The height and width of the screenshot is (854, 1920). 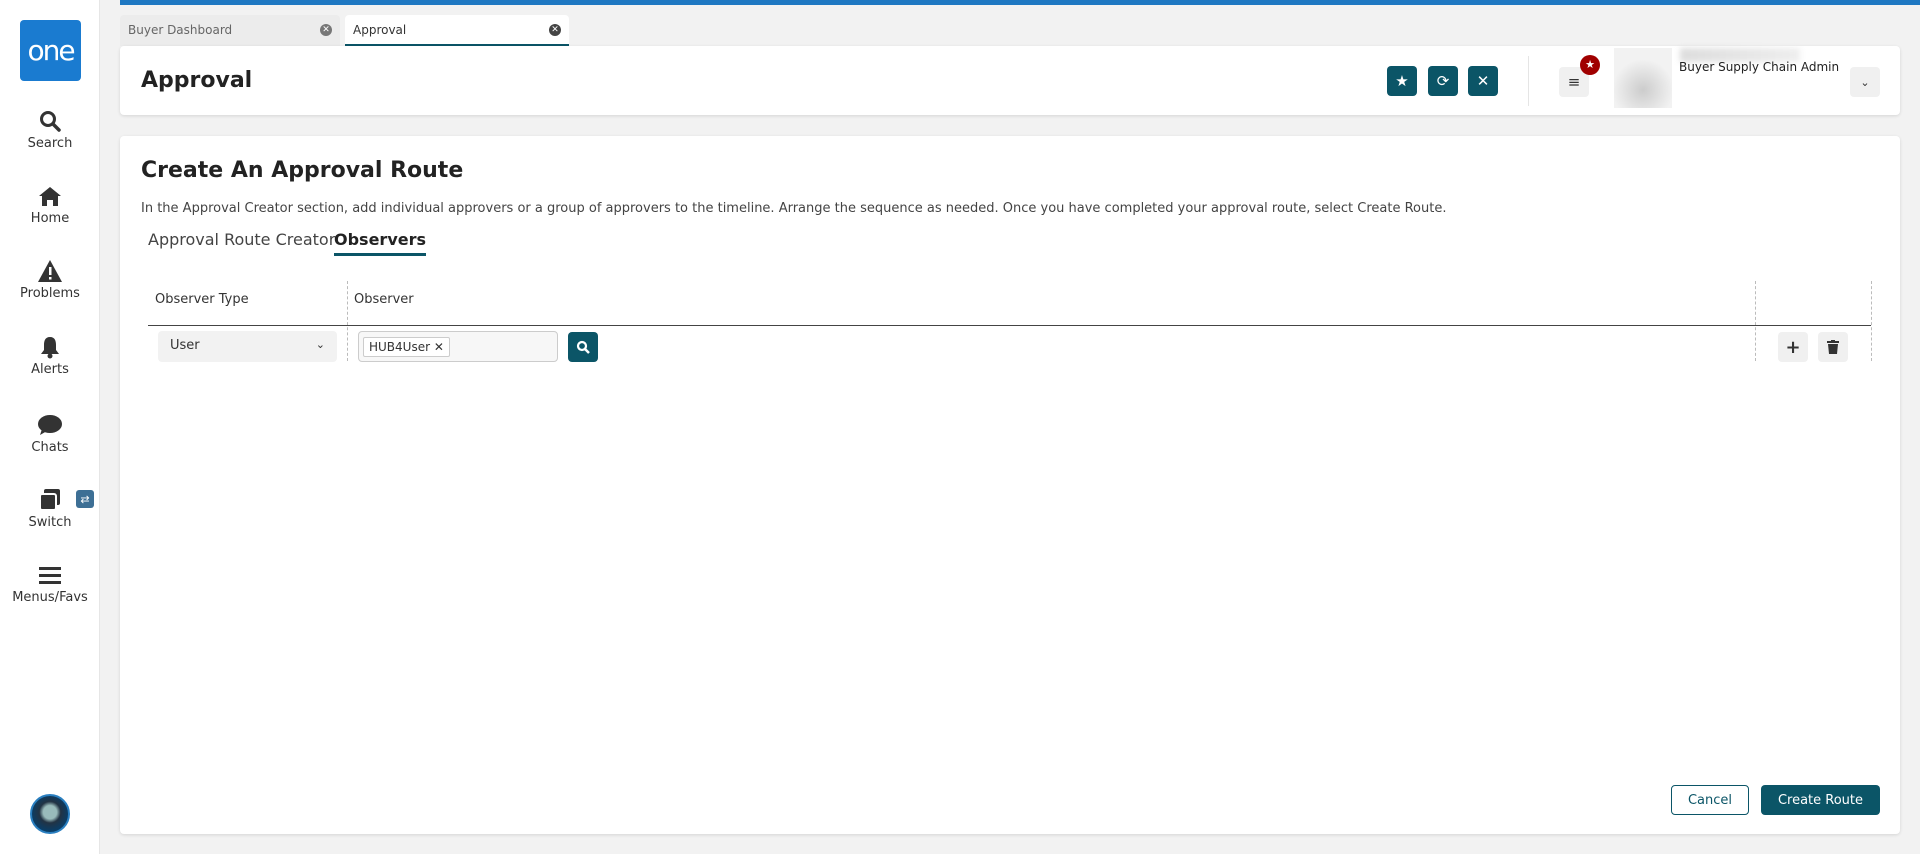 I want to click on select-value: User, so click(x=185, y=345).